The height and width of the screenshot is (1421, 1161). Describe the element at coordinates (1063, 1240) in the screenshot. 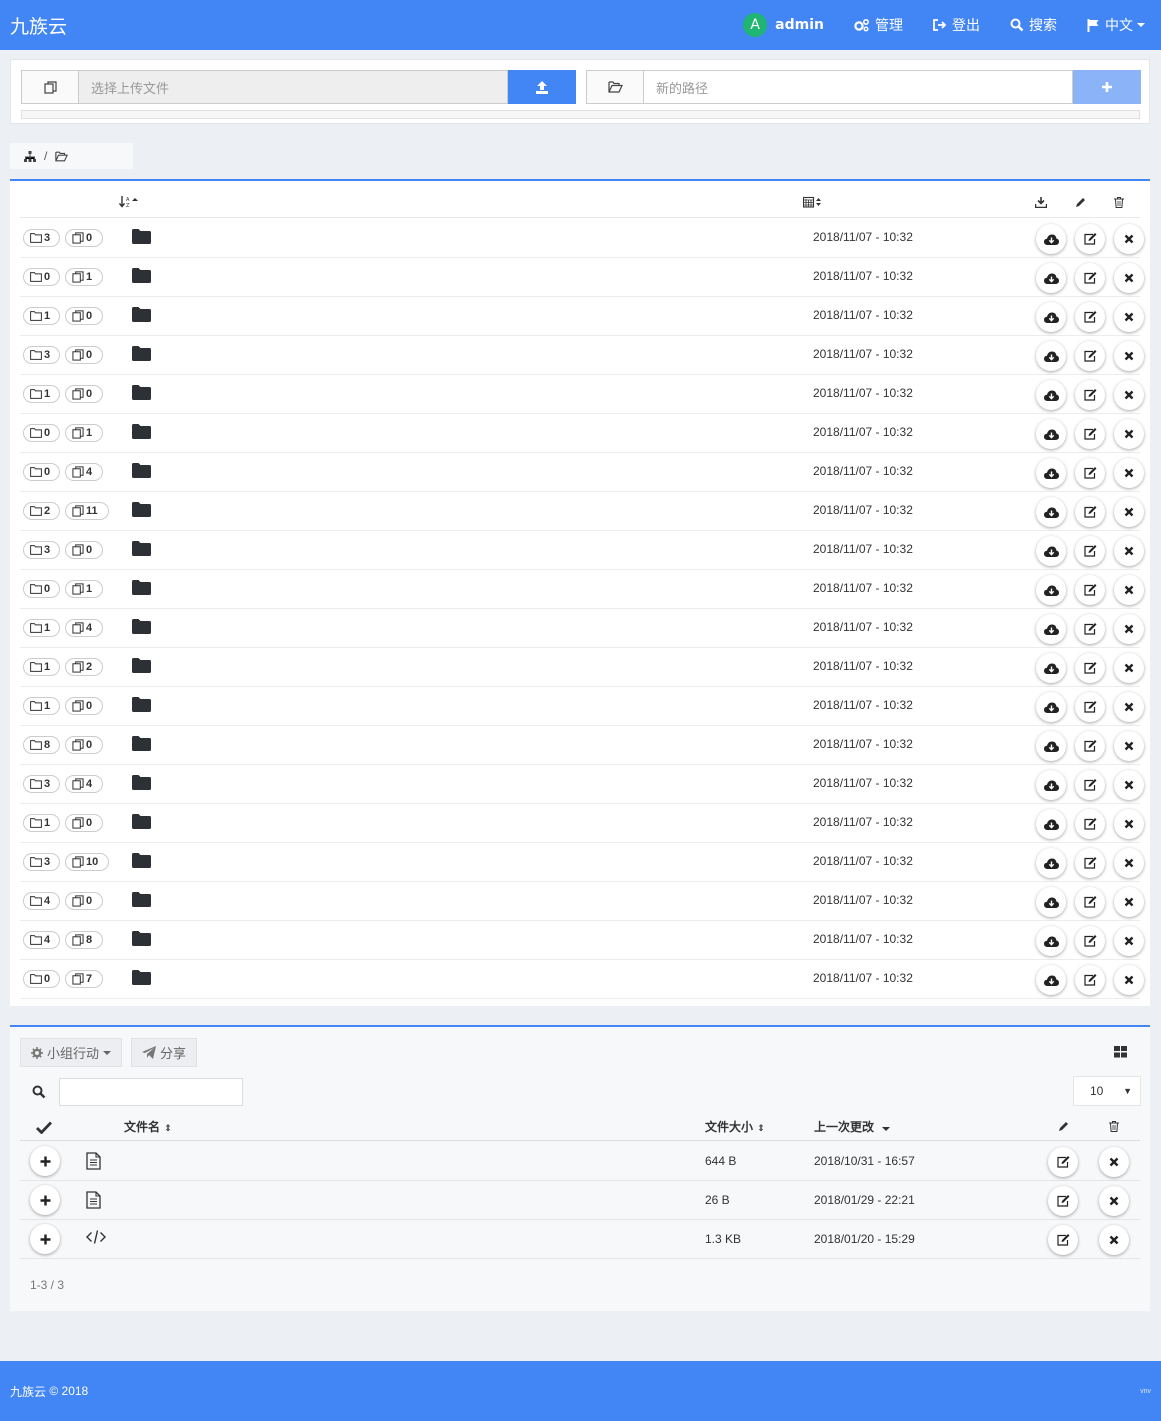

I see `edit-file-button` at that location.